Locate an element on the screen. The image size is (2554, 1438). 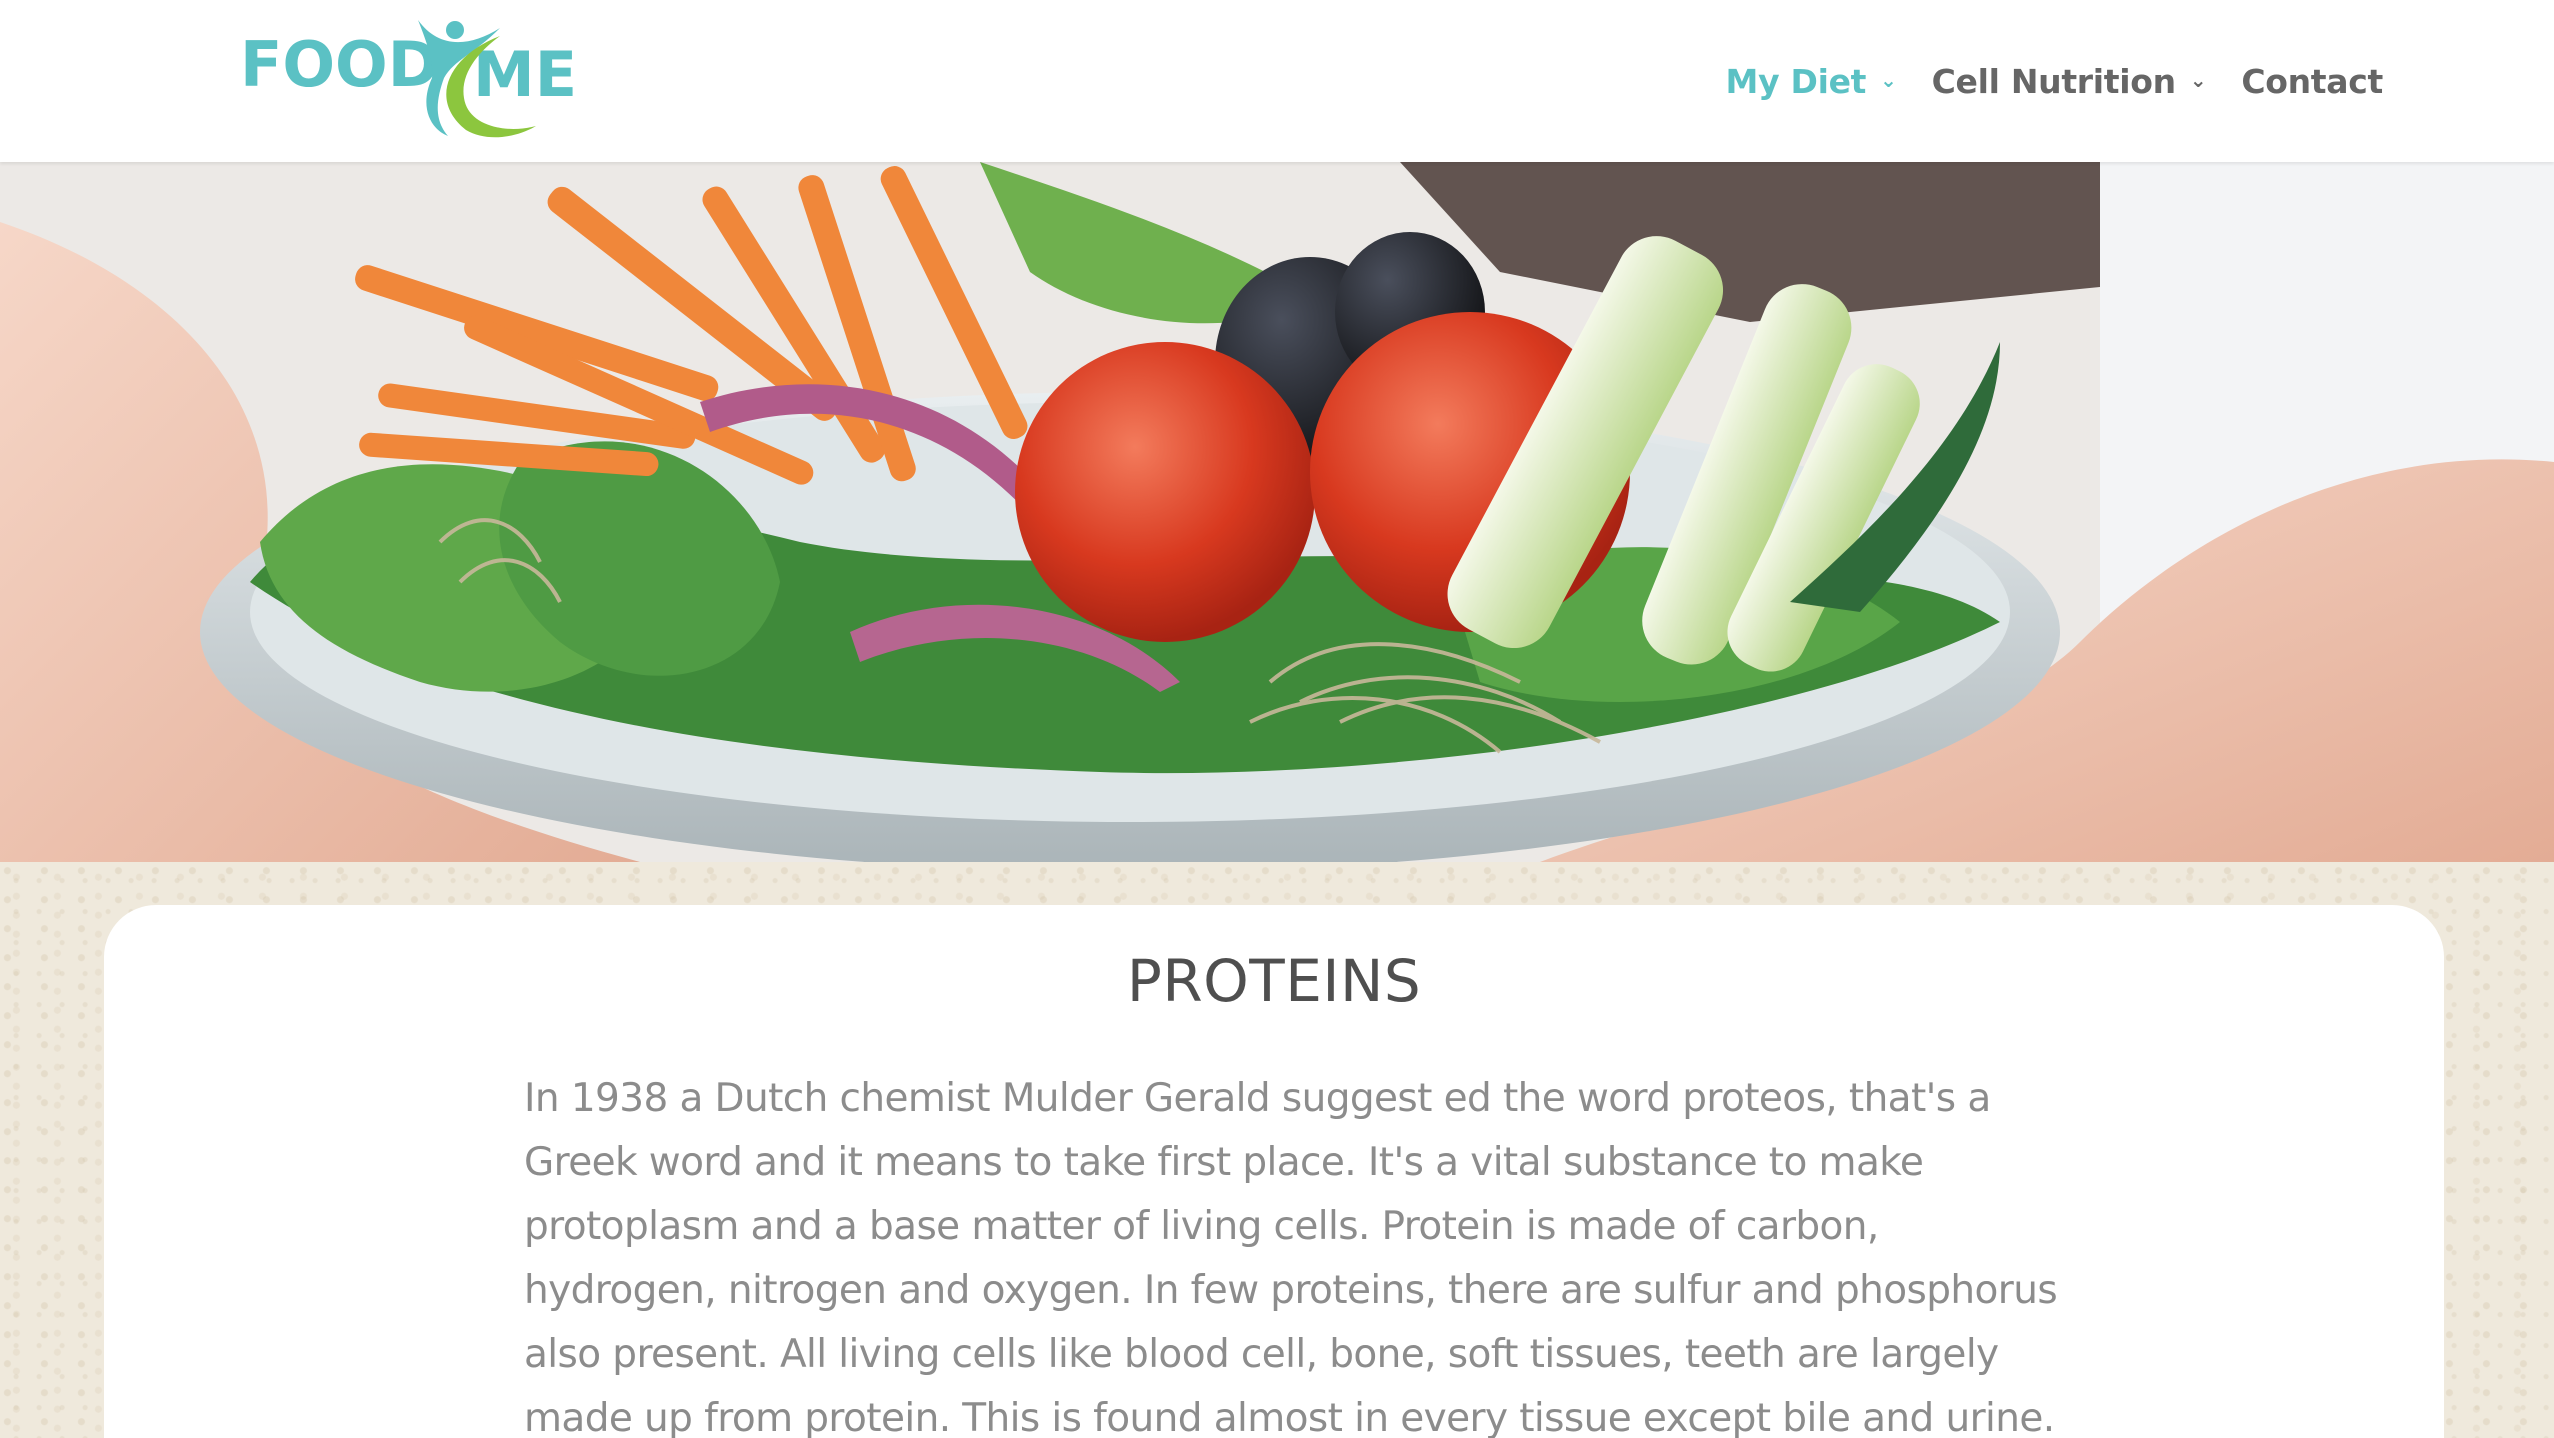
logo-figure-head is located at coordinates (455, 30).